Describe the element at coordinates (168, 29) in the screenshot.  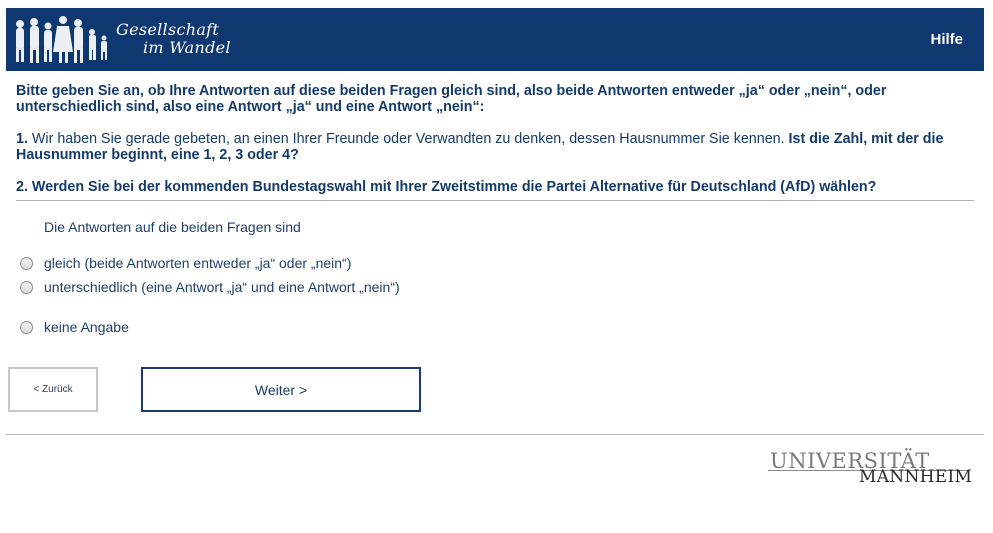
I see `logo-title-line1: Gesellschaft` at that location.